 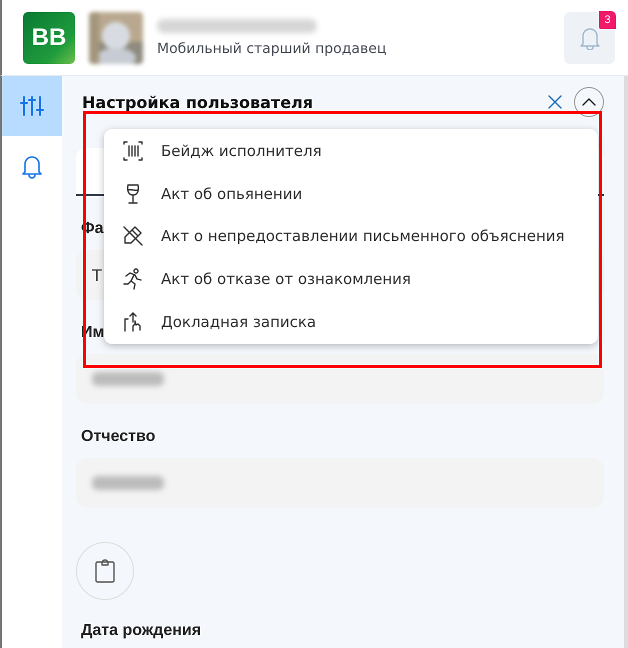 I want to click on notifications-button: 3, so click(x=589, y=38).